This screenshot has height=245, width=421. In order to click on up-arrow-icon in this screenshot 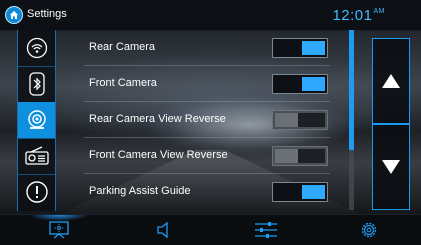, I will do `click(391, 81)`.